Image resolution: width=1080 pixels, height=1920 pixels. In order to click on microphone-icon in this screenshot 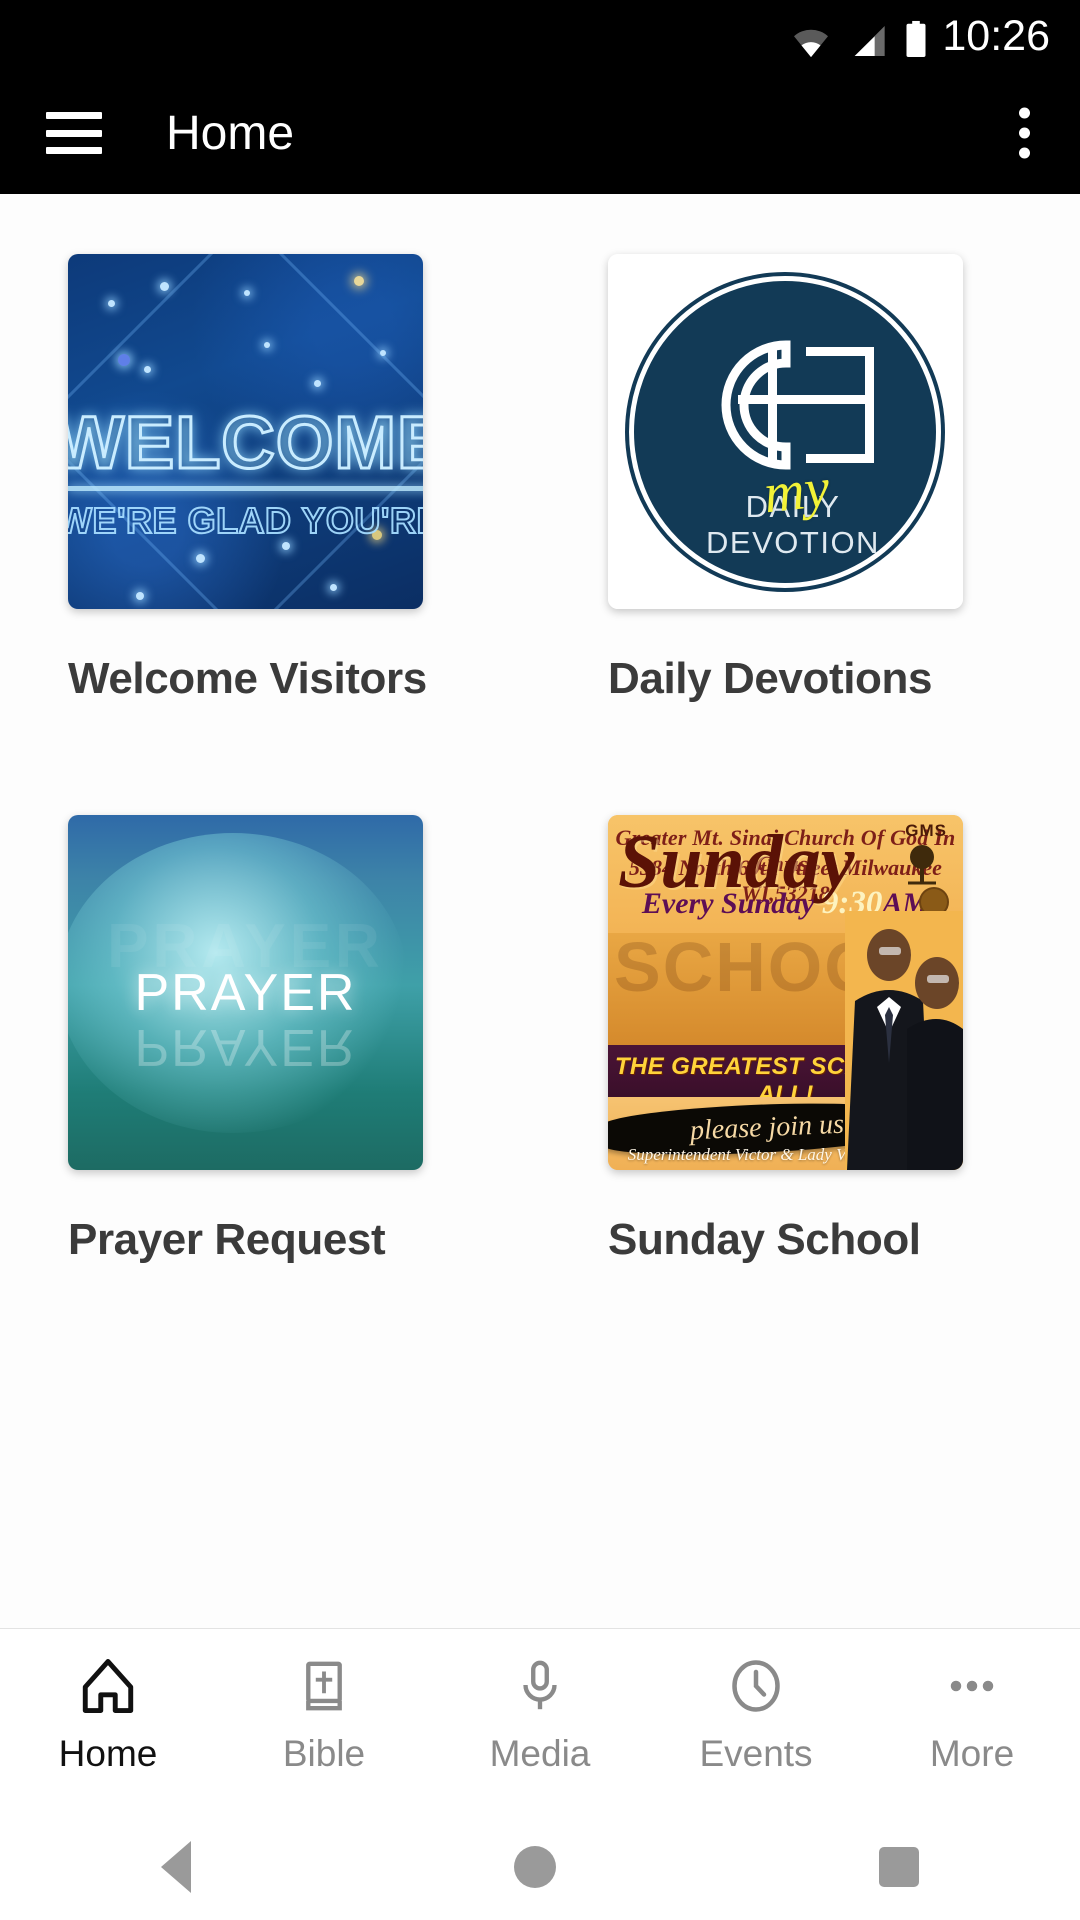, I will do `click(540, 1686)`.